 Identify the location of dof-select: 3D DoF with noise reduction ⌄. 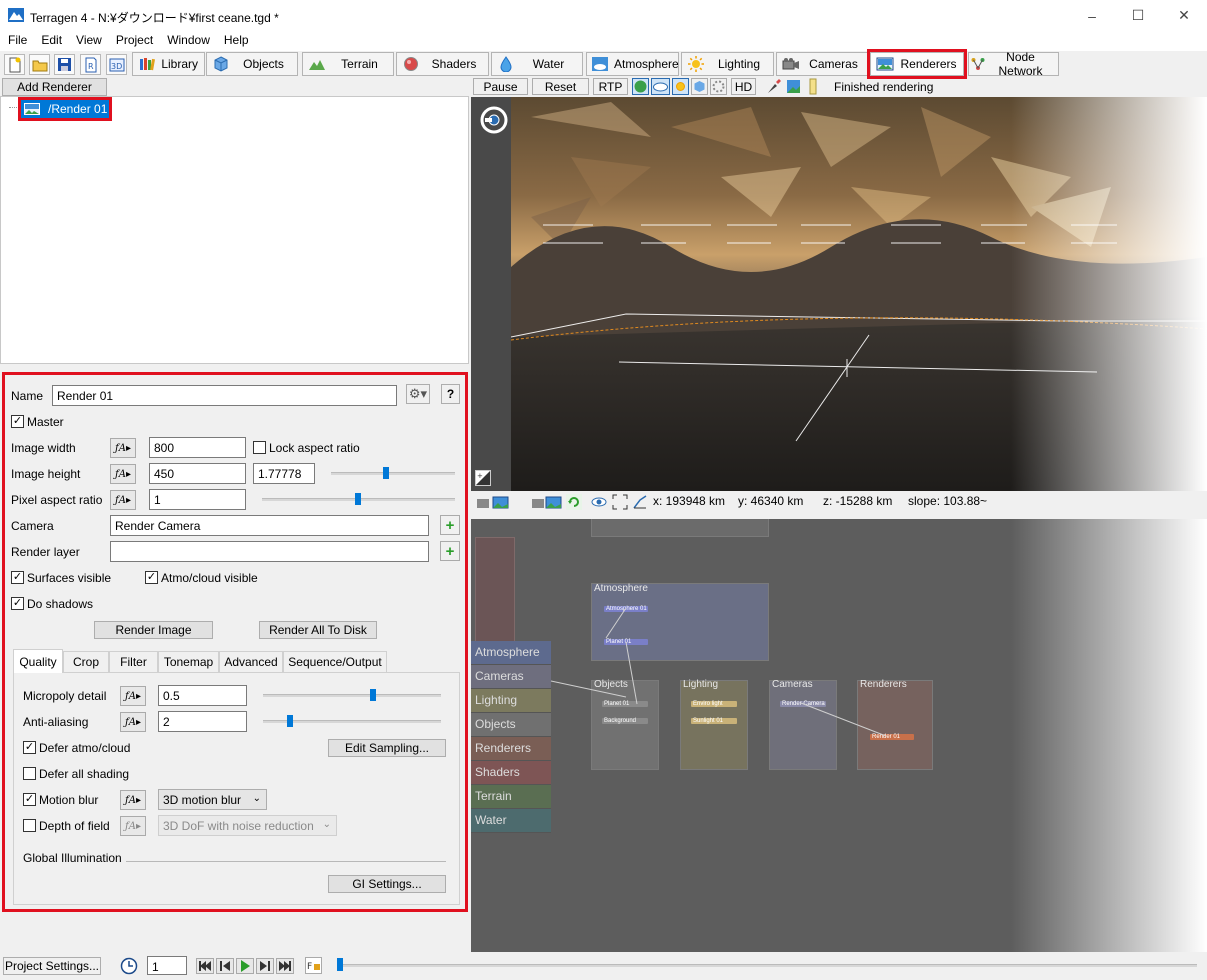
(247, 825).